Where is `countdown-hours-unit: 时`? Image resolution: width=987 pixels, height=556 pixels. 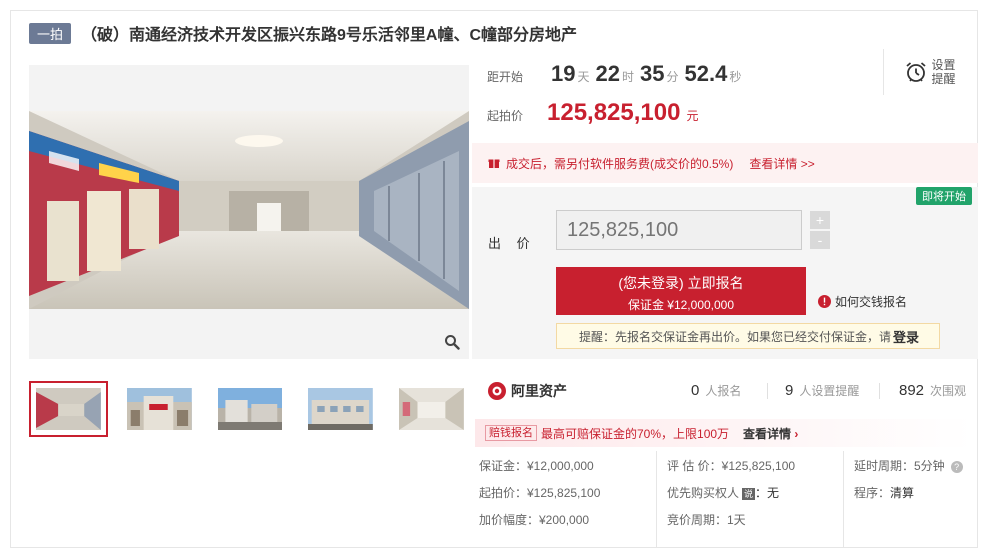
countdown-hours-unit: 时 is located at coordinates (627, 77).